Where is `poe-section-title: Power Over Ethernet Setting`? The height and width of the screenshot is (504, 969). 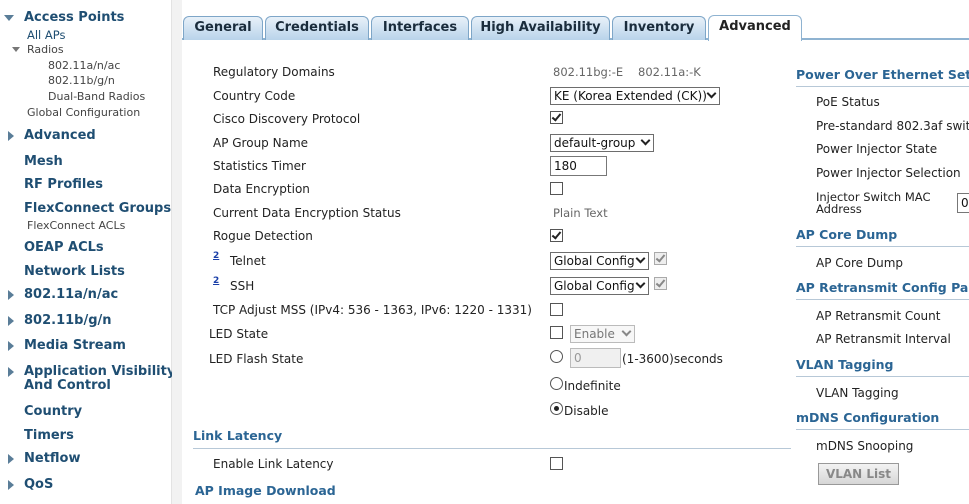
poe-section-title: Power Over Ethernet Setting is located at coordinates (882, 74).